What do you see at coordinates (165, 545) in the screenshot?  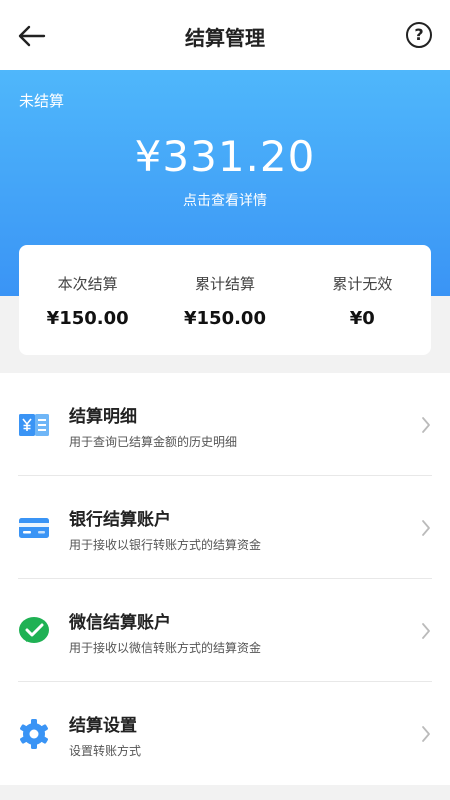 I see `menu-item-description: 用于接收以银行转账方式的结算资金` at bounding box center [165, 545].